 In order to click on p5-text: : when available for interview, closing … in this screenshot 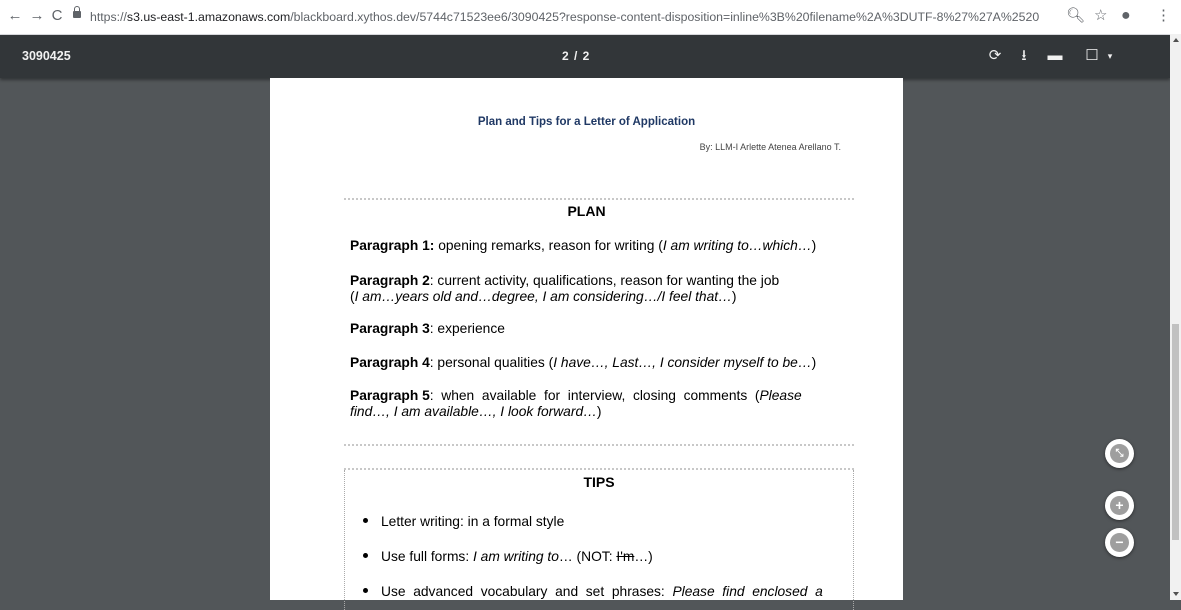, I will do `click(594, 395)`.